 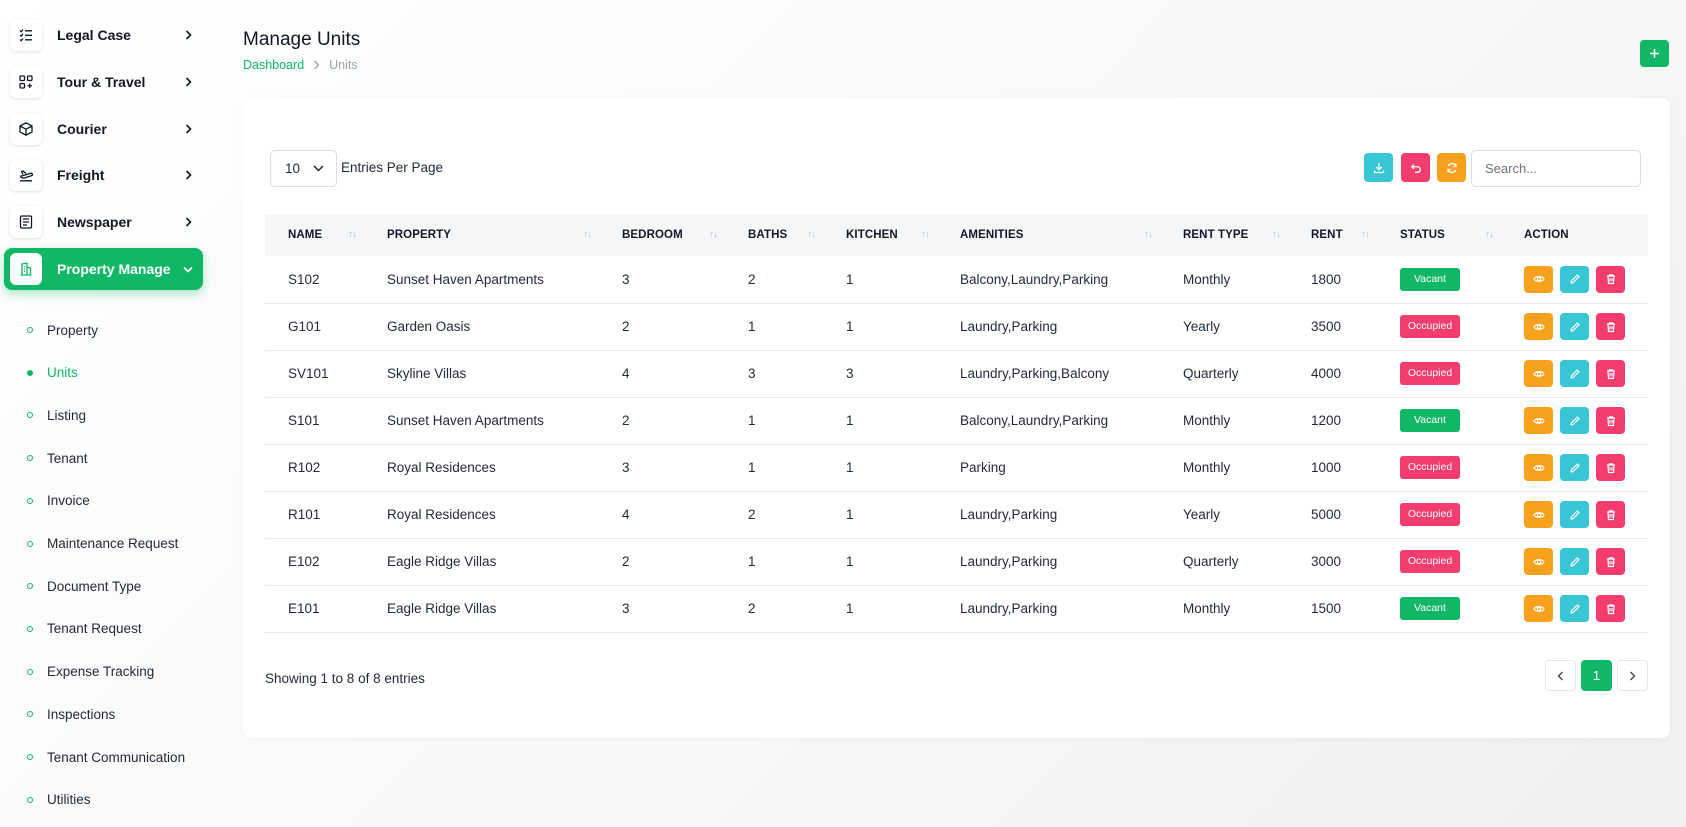 I want to click on column-header-name: NAME ↑↓, so click(x=314, y=235).